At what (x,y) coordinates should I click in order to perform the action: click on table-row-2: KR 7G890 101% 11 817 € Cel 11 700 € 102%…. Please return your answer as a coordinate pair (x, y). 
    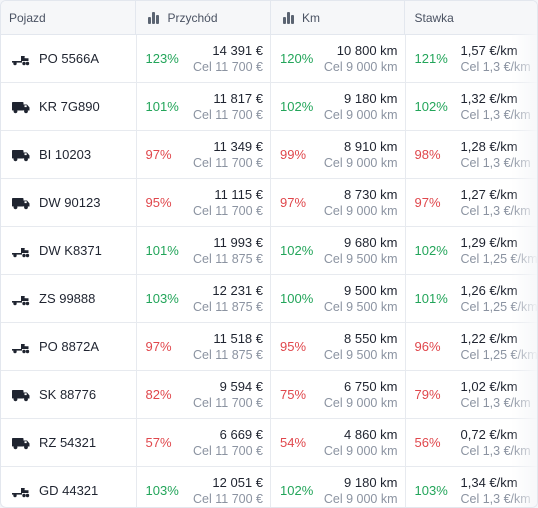
    Looking at the image, I should click on (269, 107).